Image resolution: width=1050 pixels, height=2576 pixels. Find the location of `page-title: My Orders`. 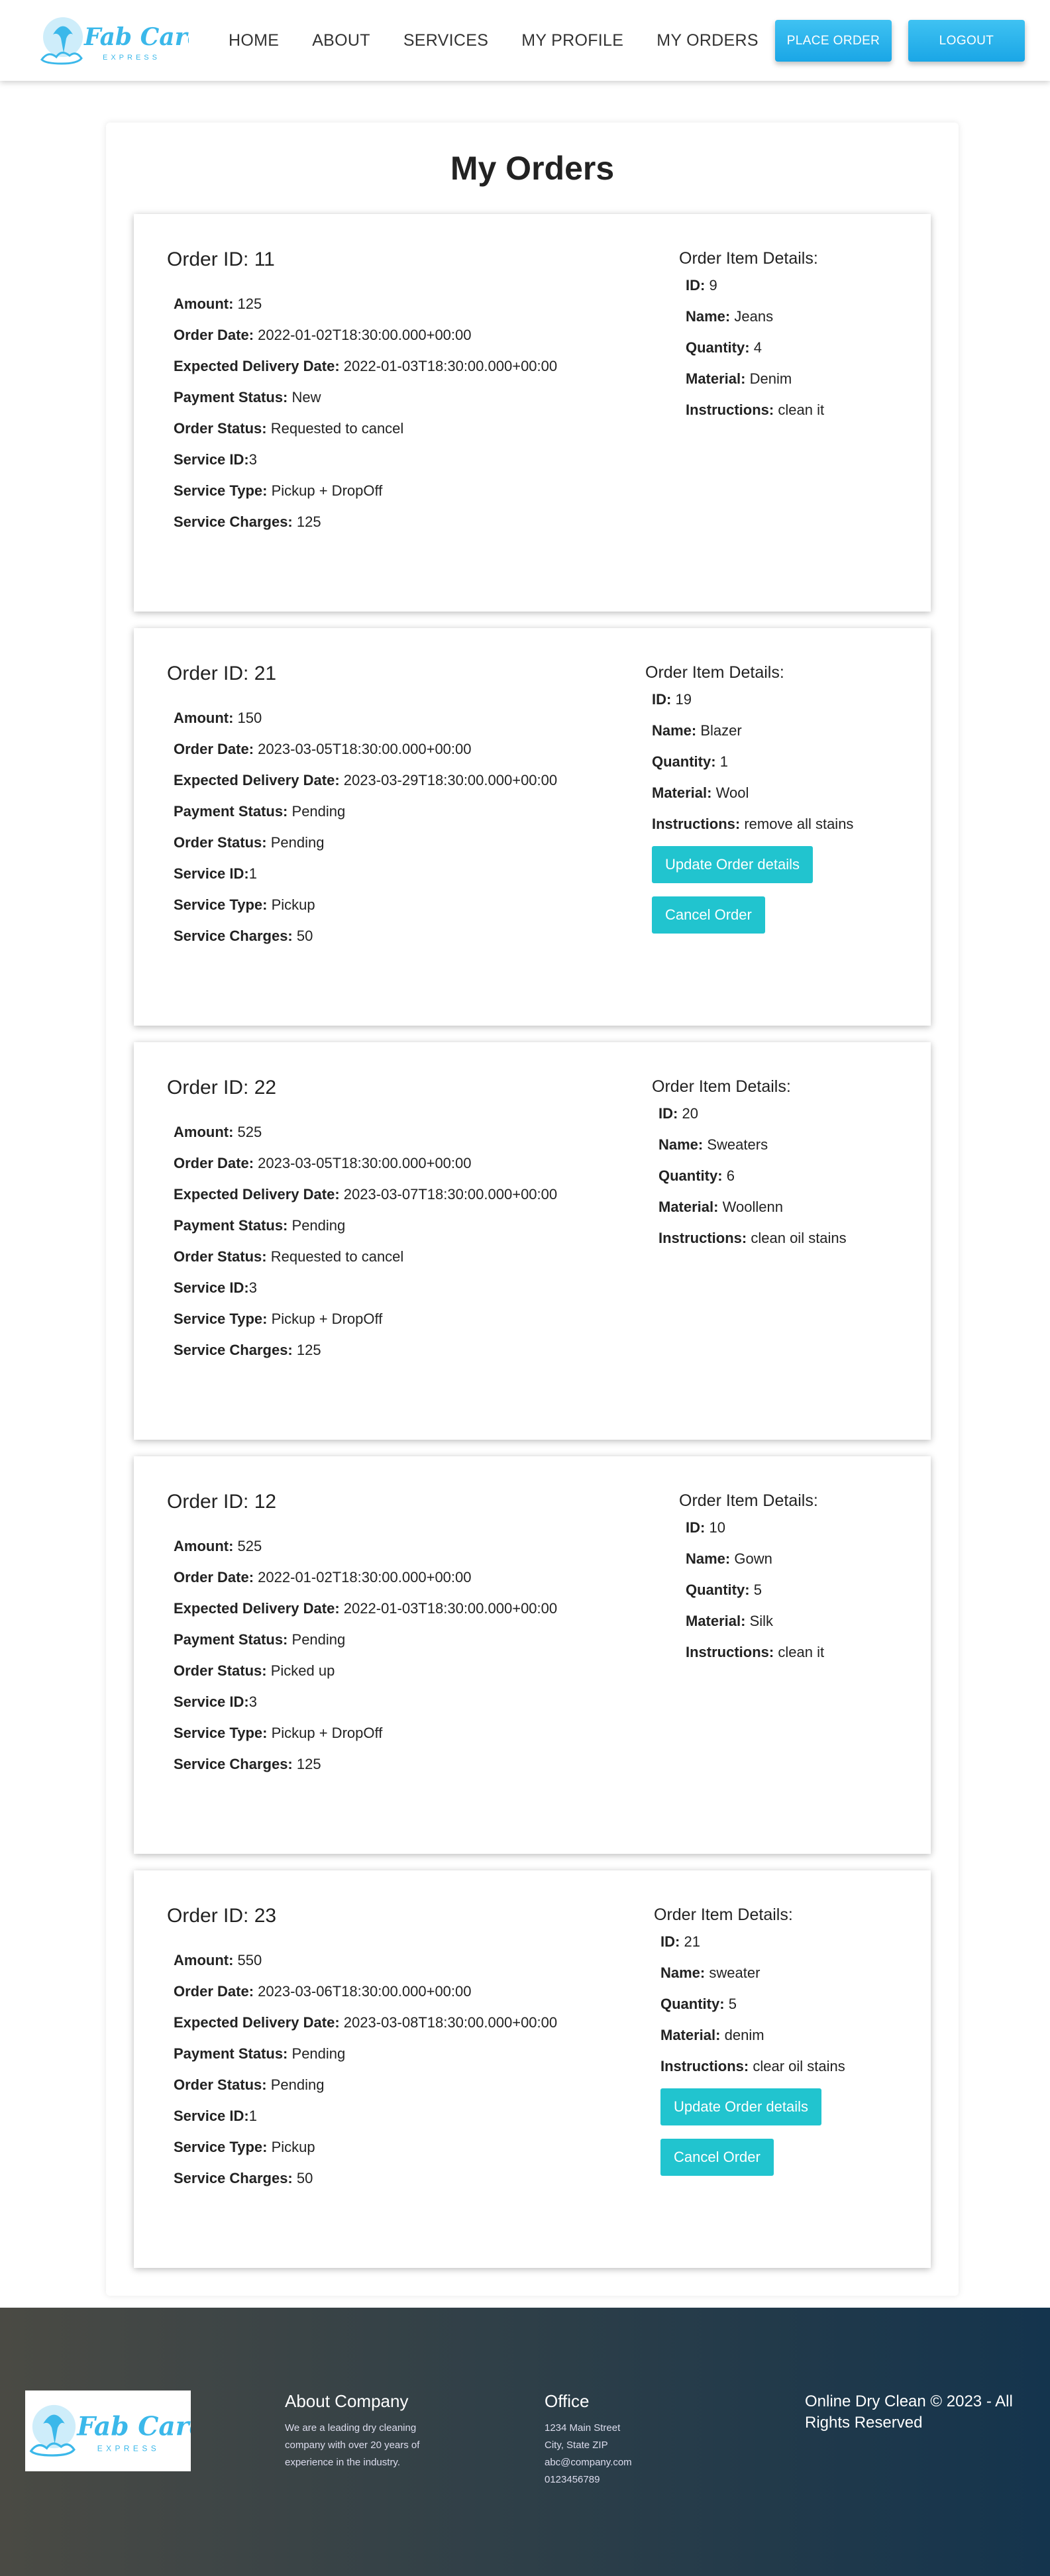

page-title: My Orders is located at coordinates (532, 168).